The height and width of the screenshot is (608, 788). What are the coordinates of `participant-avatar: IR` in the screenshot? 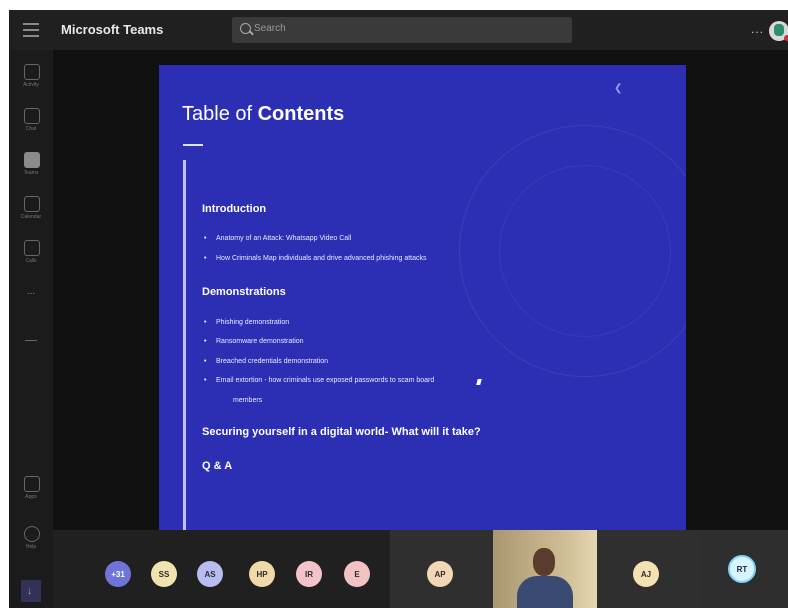 It's located at (309, 574).